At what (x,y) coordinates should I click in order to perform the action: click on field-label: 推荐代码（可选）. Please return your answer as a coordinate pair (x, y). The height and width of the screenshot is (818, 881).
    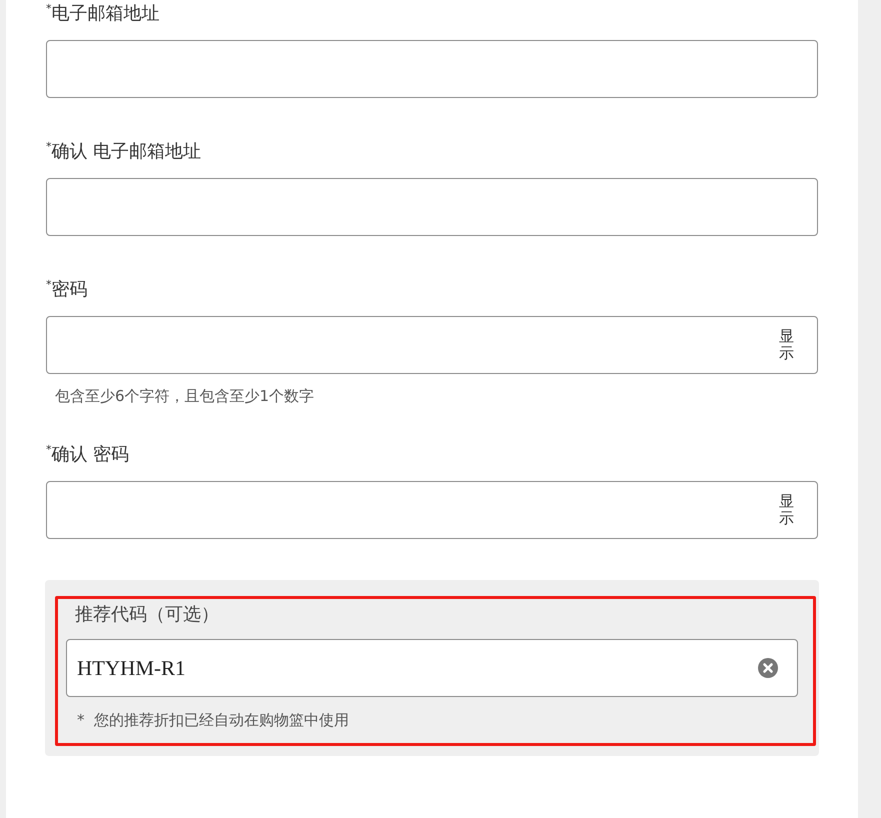
    Looking at the image, I should click on (147, 615).